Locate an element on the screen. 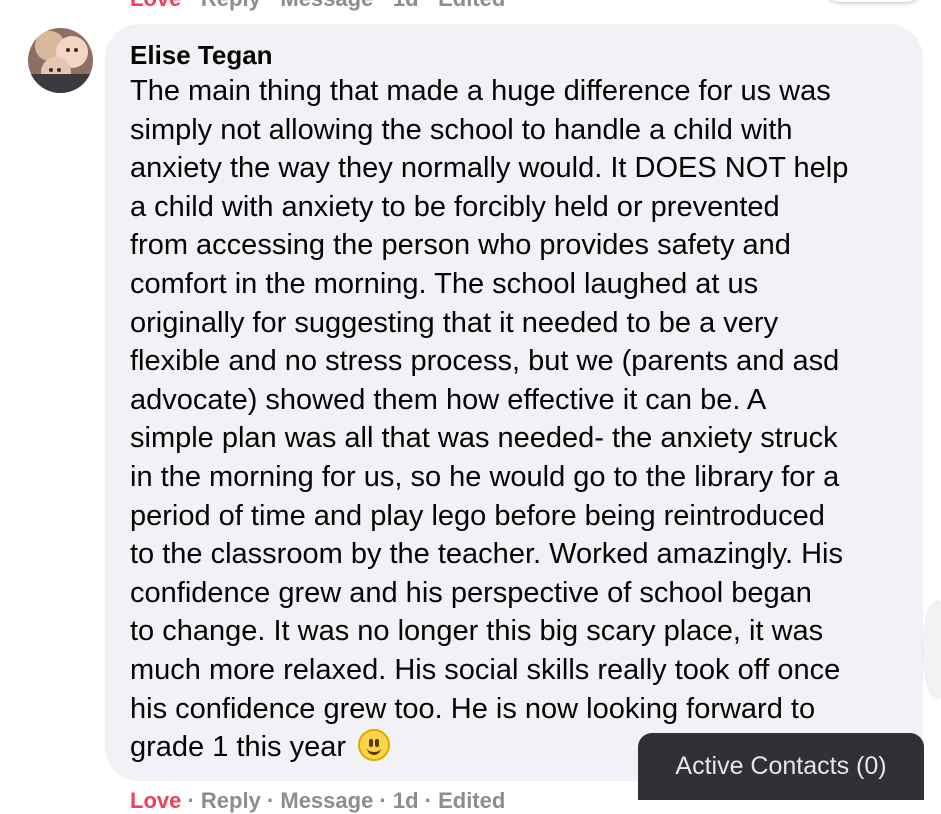 The height and width of the screenshot is (814, 941). comment-actions: Love · Reply · Message · 1d · Edited is located at coordinates (317, 801).